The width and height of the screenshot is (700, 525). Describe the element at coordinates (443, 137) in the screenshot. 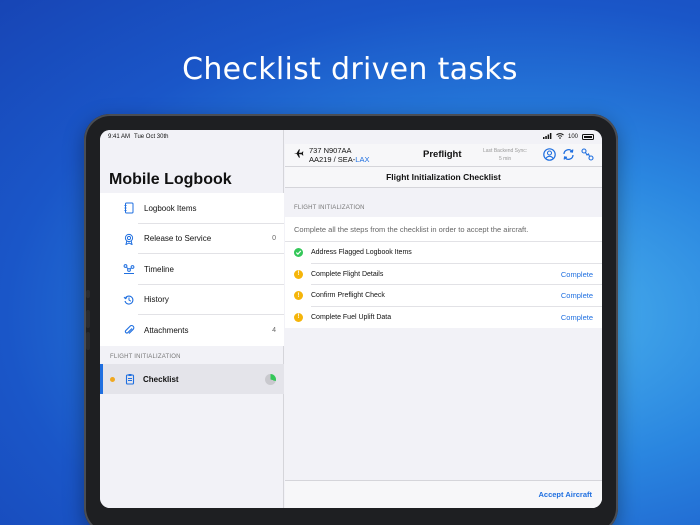

I see `status-bar-right: 100` at that location.